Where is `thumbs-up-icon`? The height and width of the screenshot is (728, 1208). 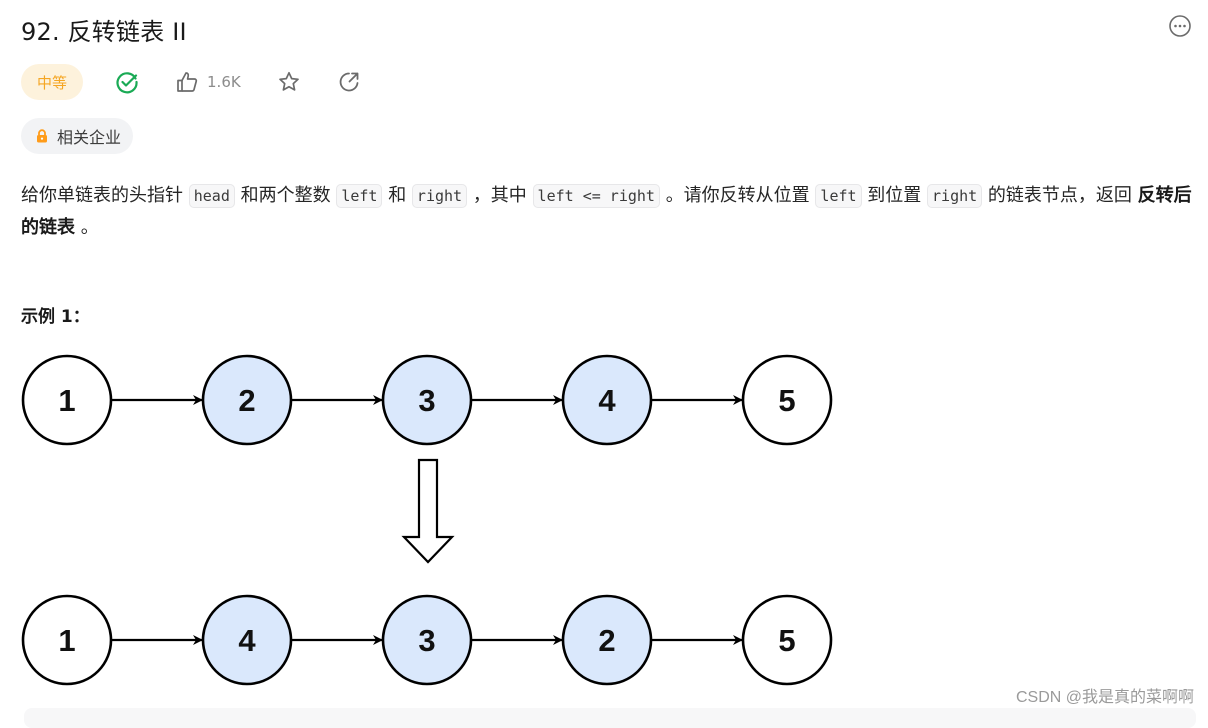 thumbs-up-icon is located at coordinates (187, 82).